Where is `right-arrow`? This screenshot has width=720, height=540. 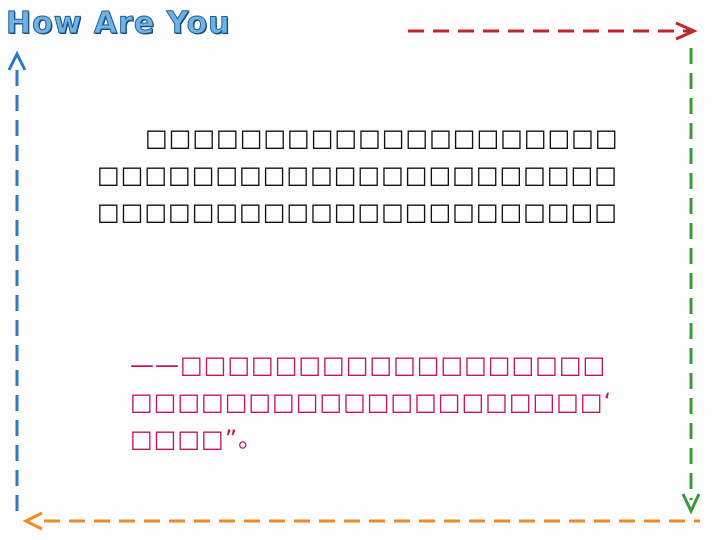
right-arrow is located at coordinates (691, 281).